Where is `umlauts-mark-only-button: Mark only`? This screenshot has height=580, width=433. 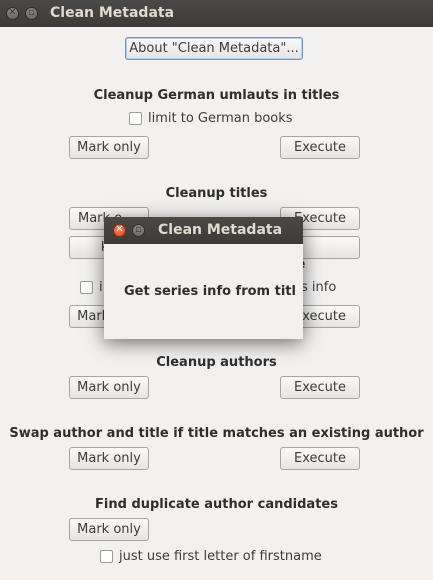 umlauts-mark-only-button: Mark only is located at coordinates (109, 147).